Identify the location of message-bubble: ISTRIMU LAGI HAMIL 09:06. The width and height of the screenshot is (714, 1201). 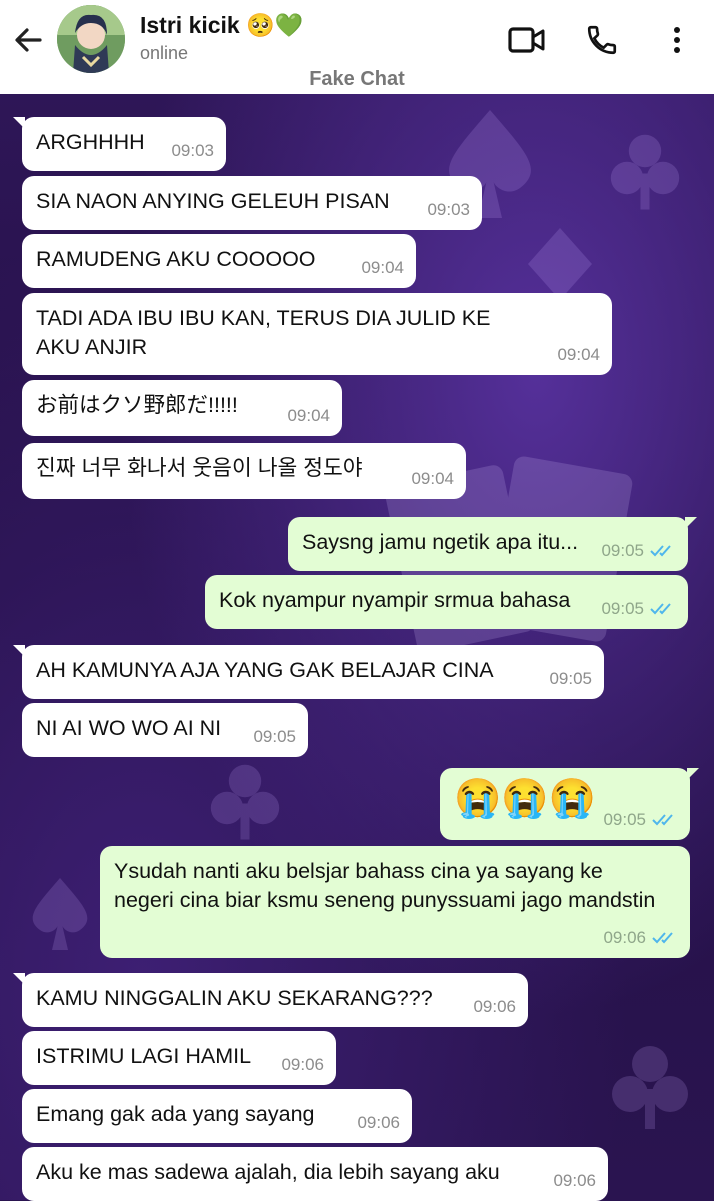
(179, 1058).